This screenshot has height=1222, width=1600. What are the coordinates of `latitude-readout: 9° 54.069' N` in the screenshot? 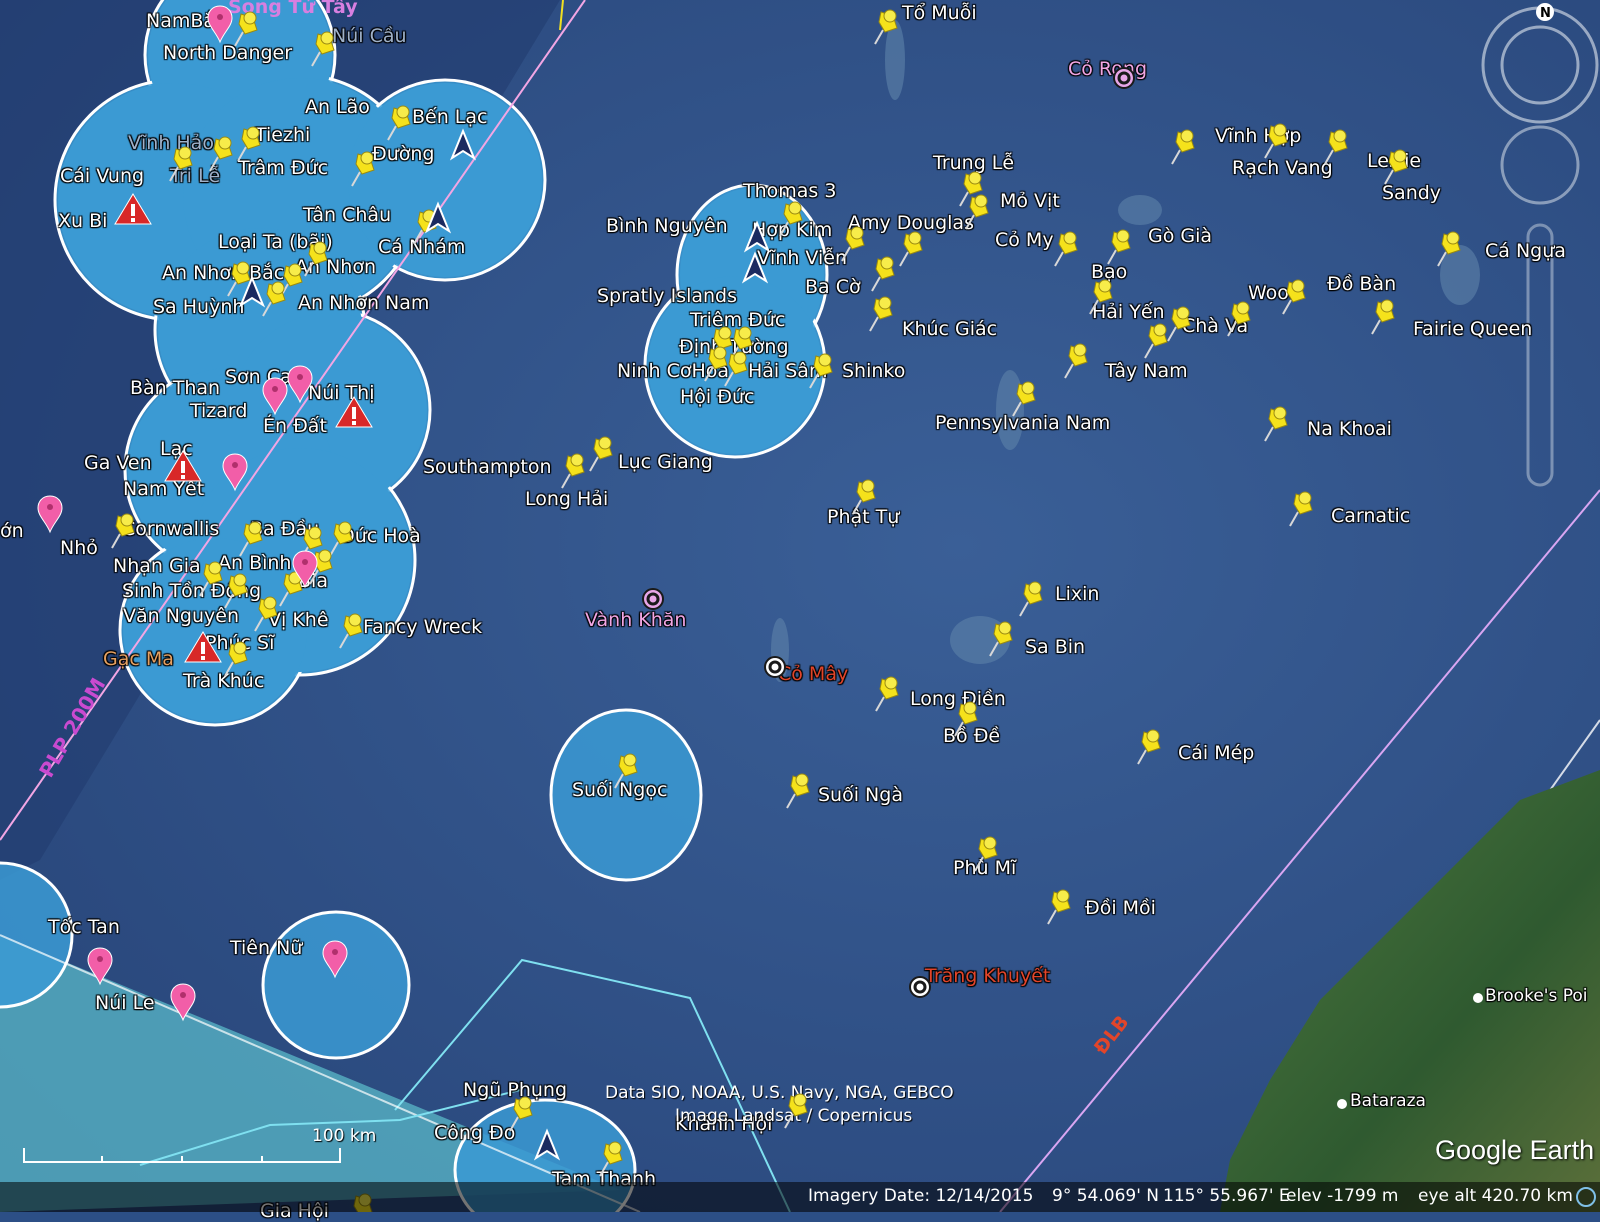 It's located at (1105, 1196).